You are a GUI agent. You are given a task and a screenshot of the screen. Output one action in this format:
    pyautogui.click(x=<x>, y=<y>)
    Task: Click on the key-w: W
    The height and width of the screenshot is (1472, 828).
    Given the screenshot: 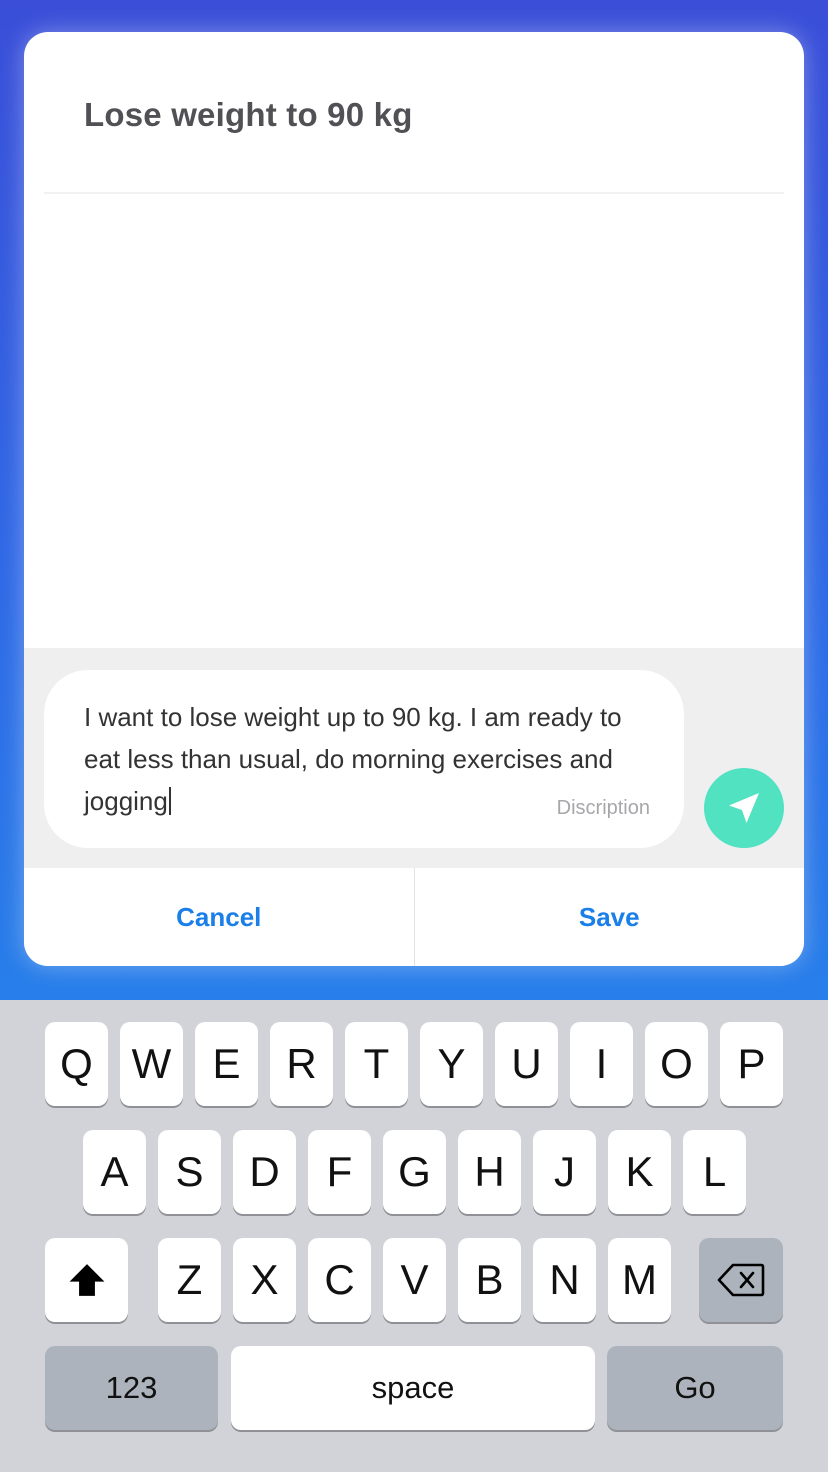 What is the action you would take?
    pyautogui.click(x=151, y=1064)
    